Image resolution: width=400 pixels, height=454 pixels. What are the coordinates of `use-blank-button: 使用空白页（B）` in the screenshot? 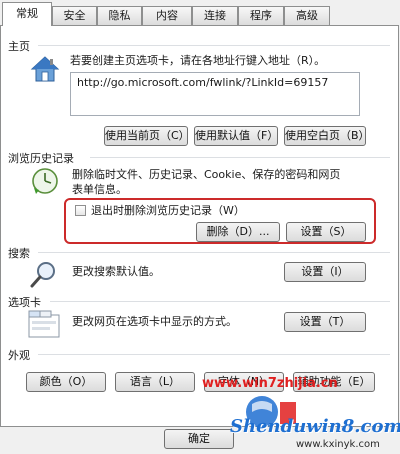 It's located at (327, 136).